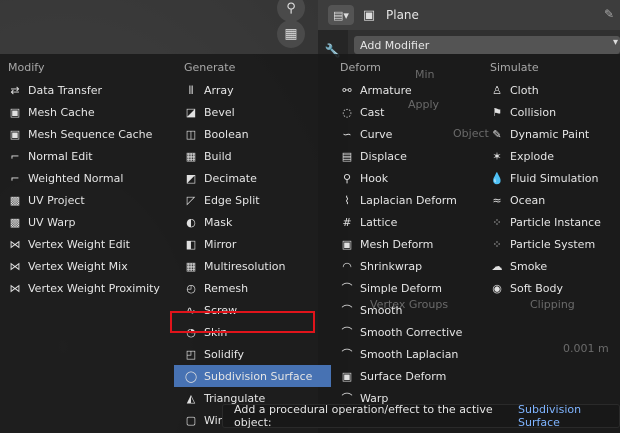  What do you see at coordinates (255, 90) in the screenshot?
I see `menu-item-array: ⫴ Array` at bounding box center [255, 90].